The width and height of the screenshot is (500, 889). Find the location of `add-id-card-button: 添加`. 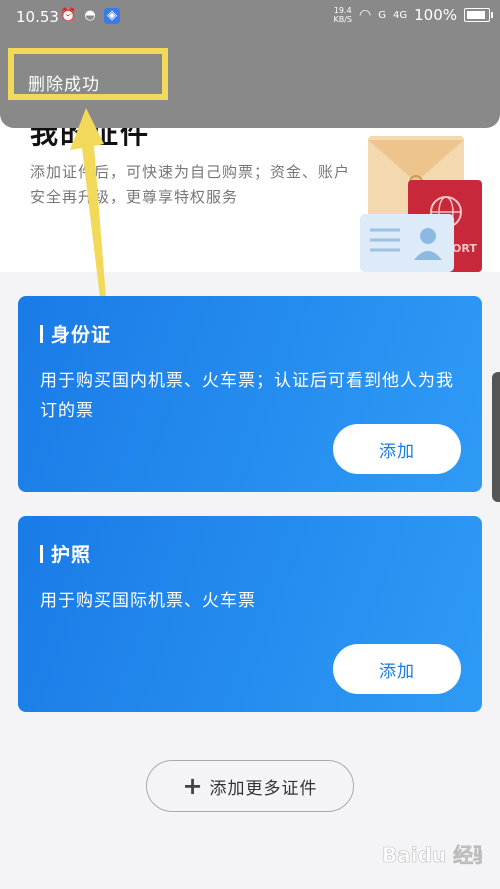

add-id-card-button: 添加 is located at coordinates (397, 449).